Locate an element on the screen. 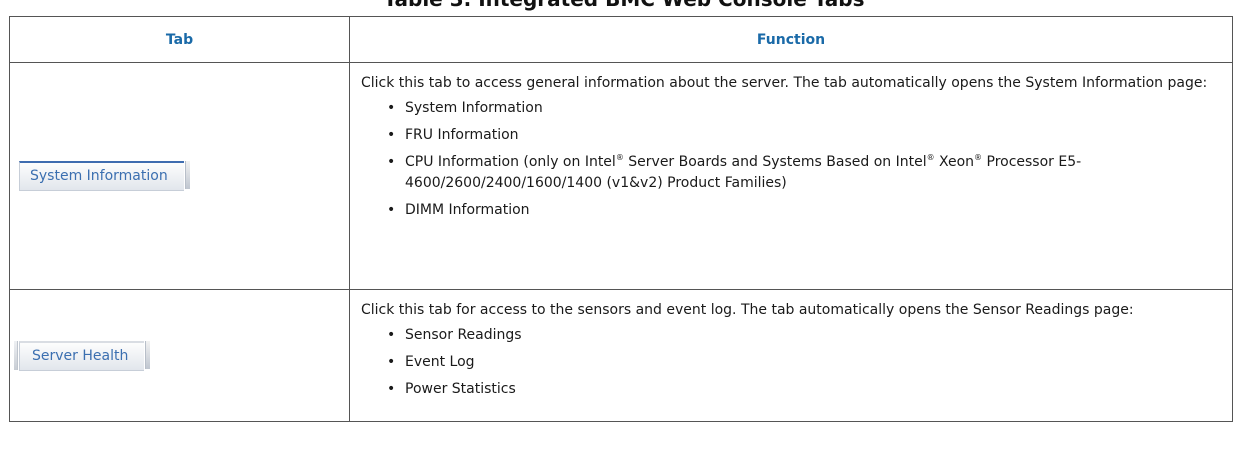 The width and height of the screenshot is (1248, 463). tab-system-information: System Information is located at coordinates (104, 176).